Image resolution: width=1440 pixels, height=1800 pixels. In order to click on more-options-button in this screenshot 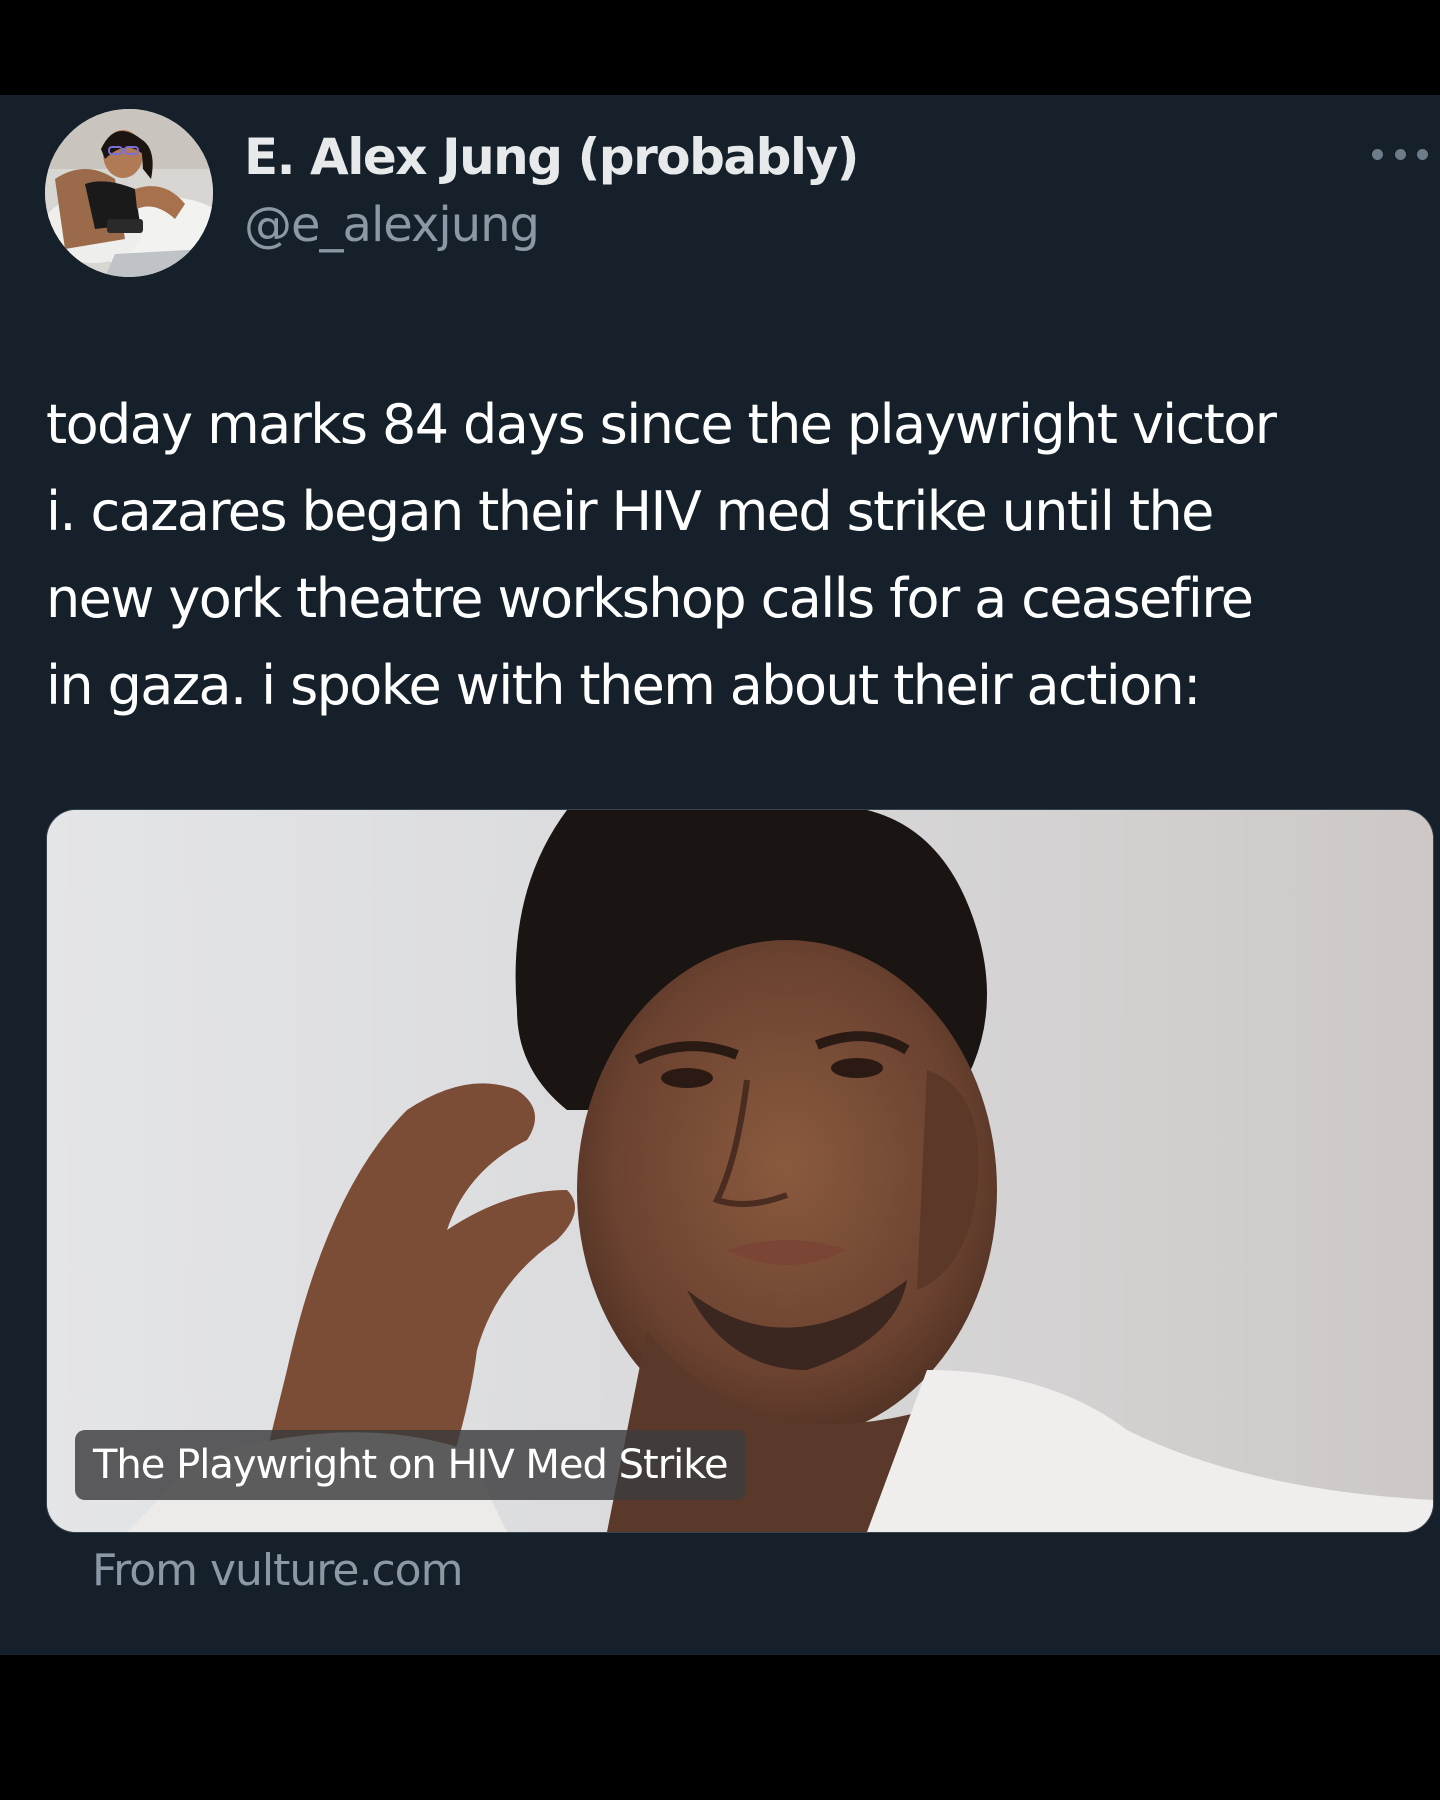, I will do `click(1400, 154)`.